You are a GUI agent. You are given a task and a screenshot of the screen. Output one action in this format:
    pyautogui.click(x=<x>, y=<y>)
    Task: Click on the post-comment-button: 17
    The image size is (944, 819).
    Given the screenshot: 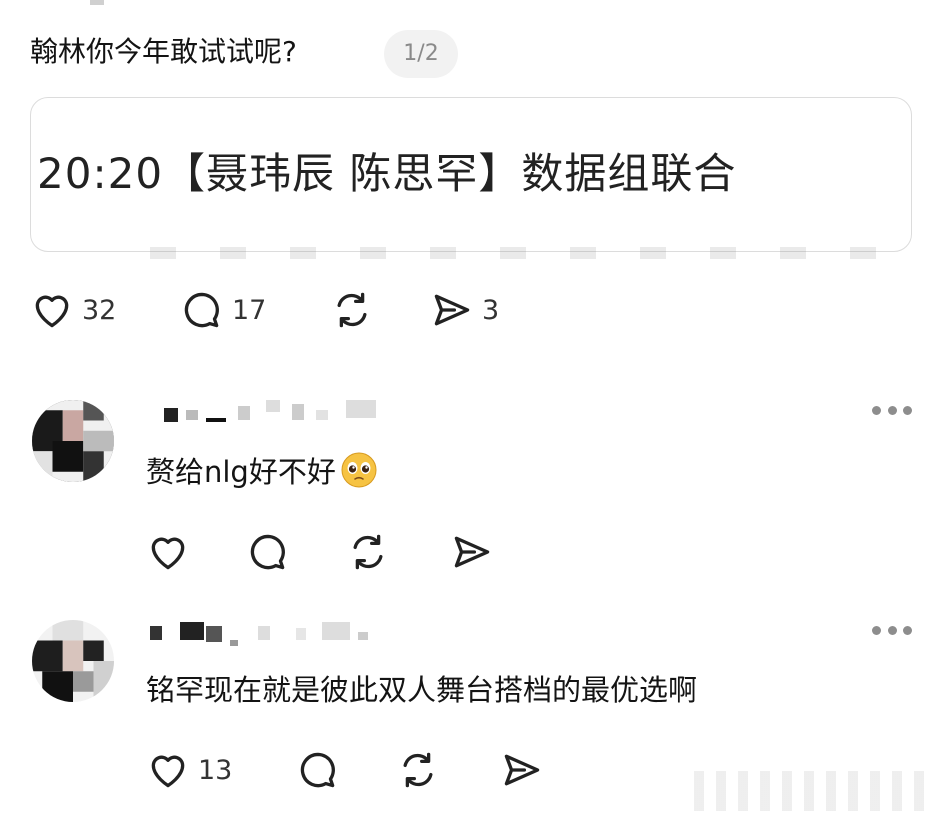 What is the action you would take?
    pyautogui.click(x=223, y=310)
    